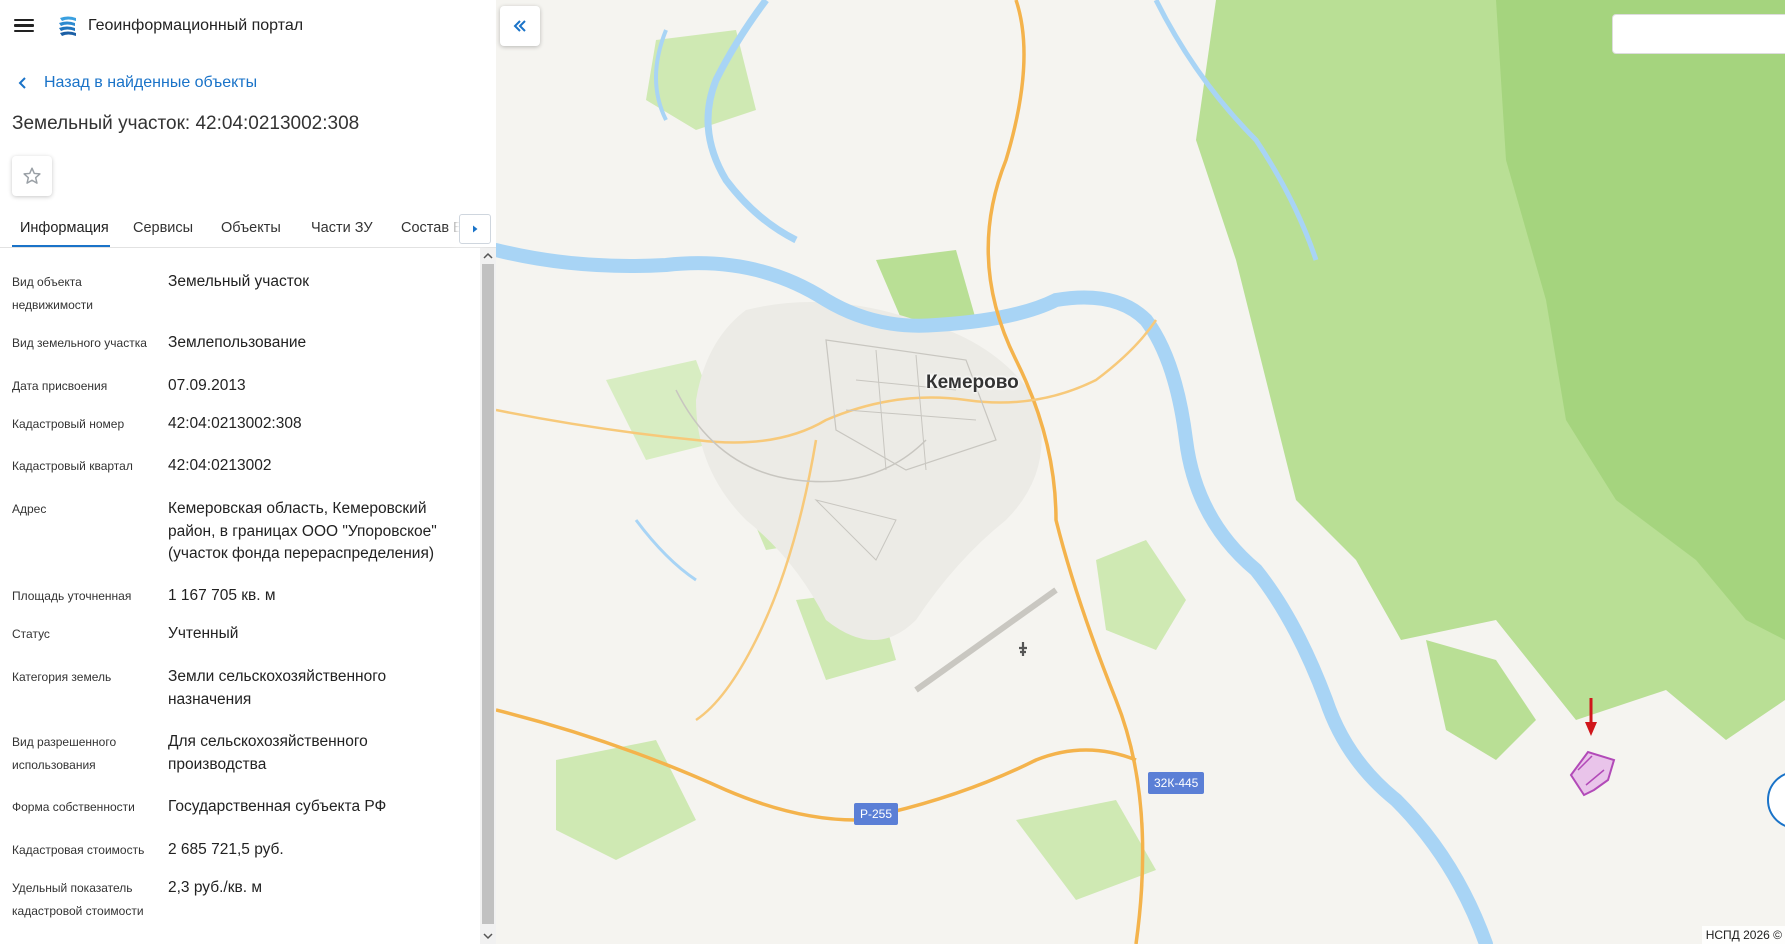 The width and height of the screenshot is (1785, 944). Describe the element at coordinates (64, 753) in the screenshot. I see `property-label: Вид разрешенного использования` at that location.